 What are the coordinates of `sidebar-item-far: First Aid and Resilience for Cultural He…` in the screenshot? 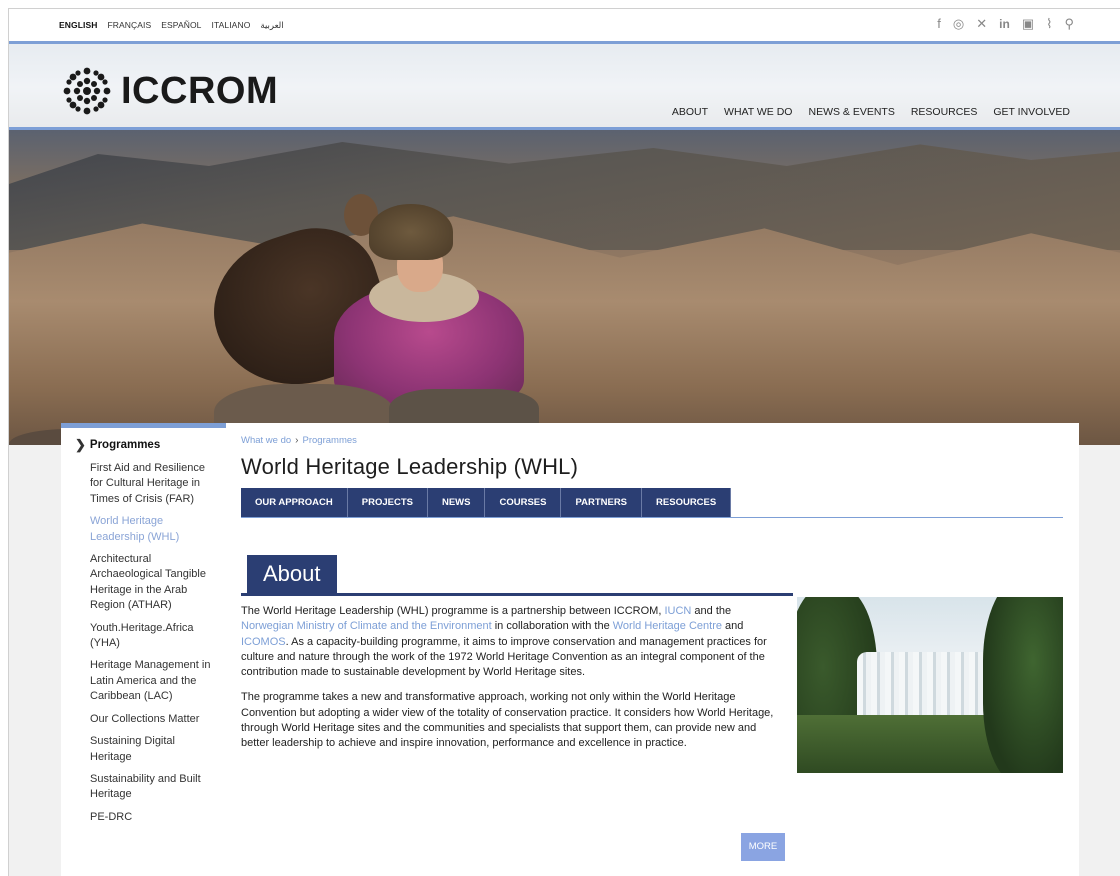 It's located at (152, 484).